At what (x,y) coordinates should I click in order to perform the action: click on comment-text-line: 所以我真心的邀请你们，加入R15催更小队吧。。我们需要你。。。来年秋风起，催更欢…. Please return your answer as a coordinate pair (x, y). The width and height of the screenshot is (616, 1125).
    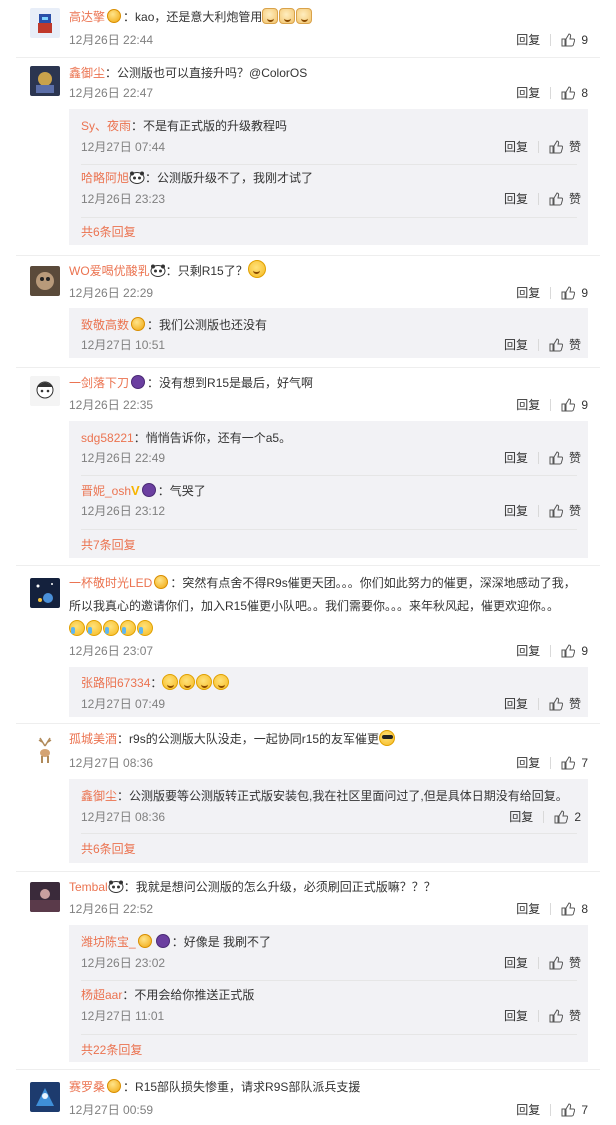
    Looking at the image, I should click on (329, 606).